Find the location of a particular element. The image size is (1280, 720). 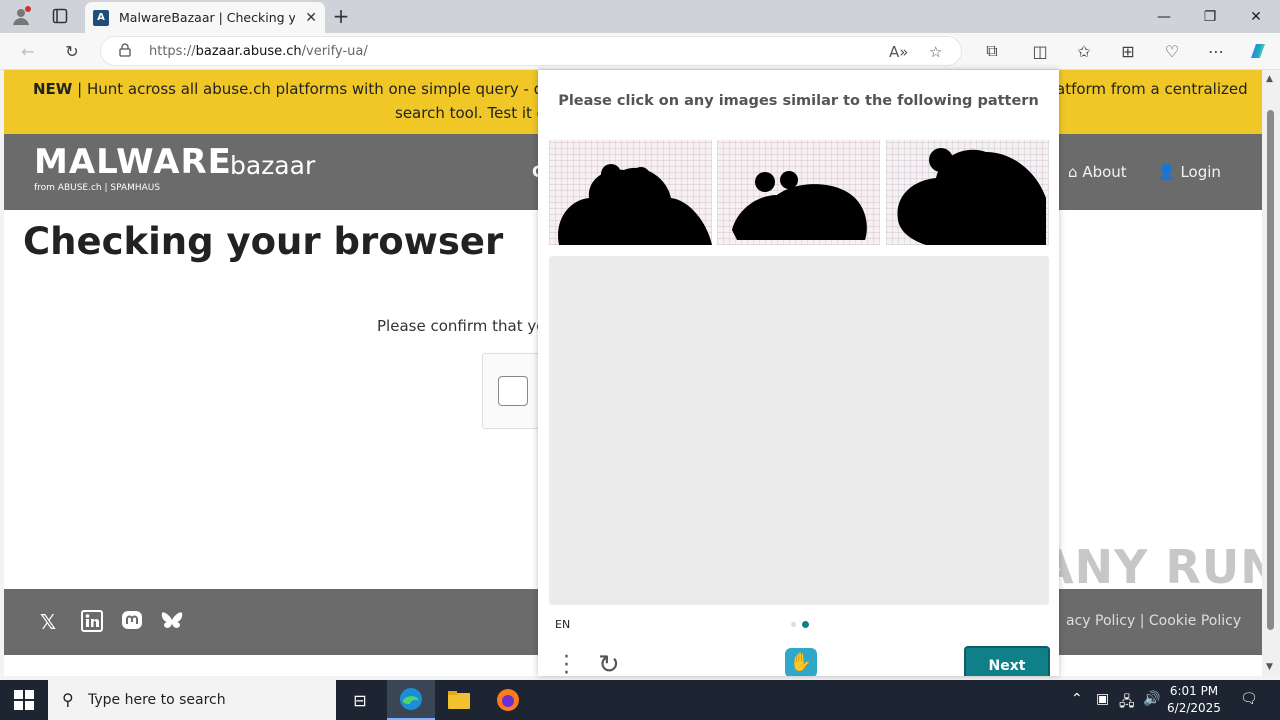

tab-title: MalwareBazaar | Checking your b is located at coordinates (207, 17).